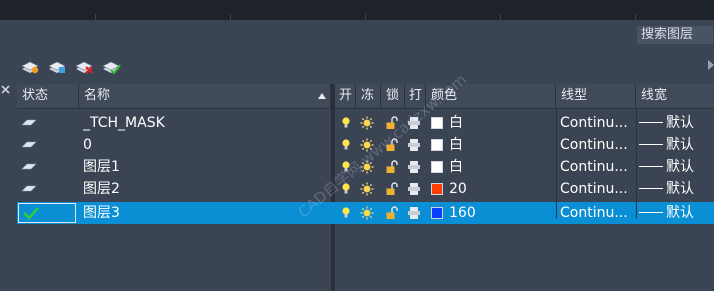 The height and width of the screenshot is (291, 714). What do you see at coordinates (203, 189) in the screenshot?
I see `layer-name: 图层2` at bounding box center [203, 189].